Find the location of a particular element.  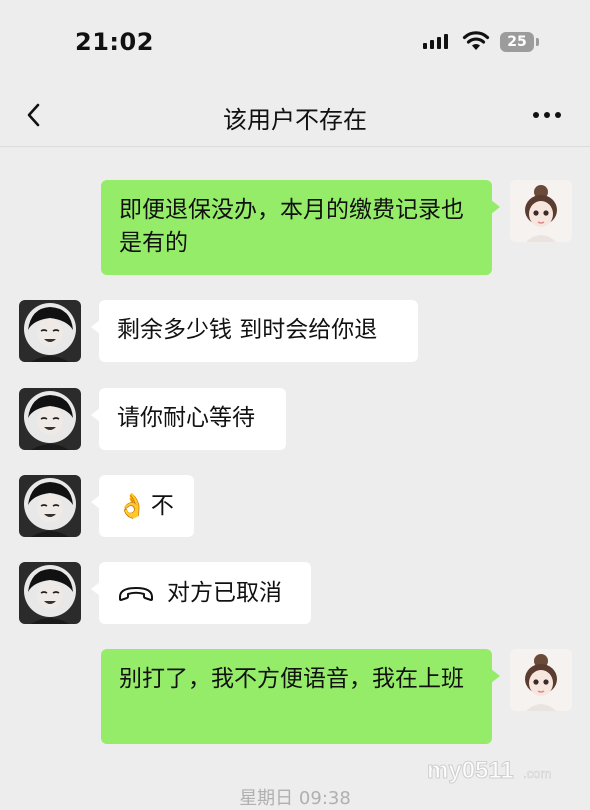

message-bubble-outgoing: 别打了，我不方便语音，我在上班 is located at coordinates (300, 696).